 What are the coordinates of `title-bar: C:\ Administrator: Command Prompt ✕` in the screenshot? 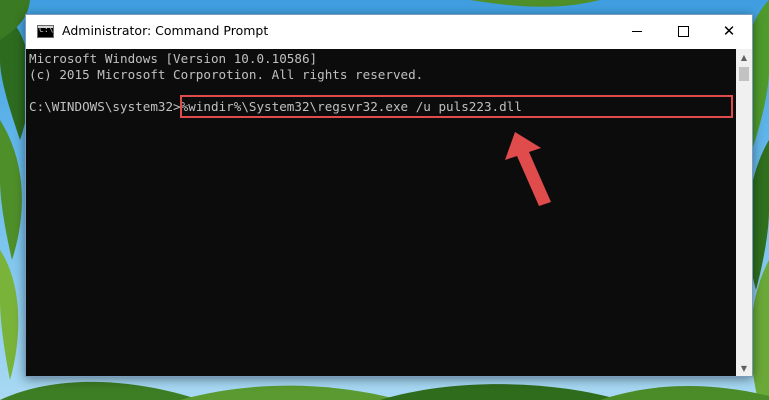 It's located at (389, 32).